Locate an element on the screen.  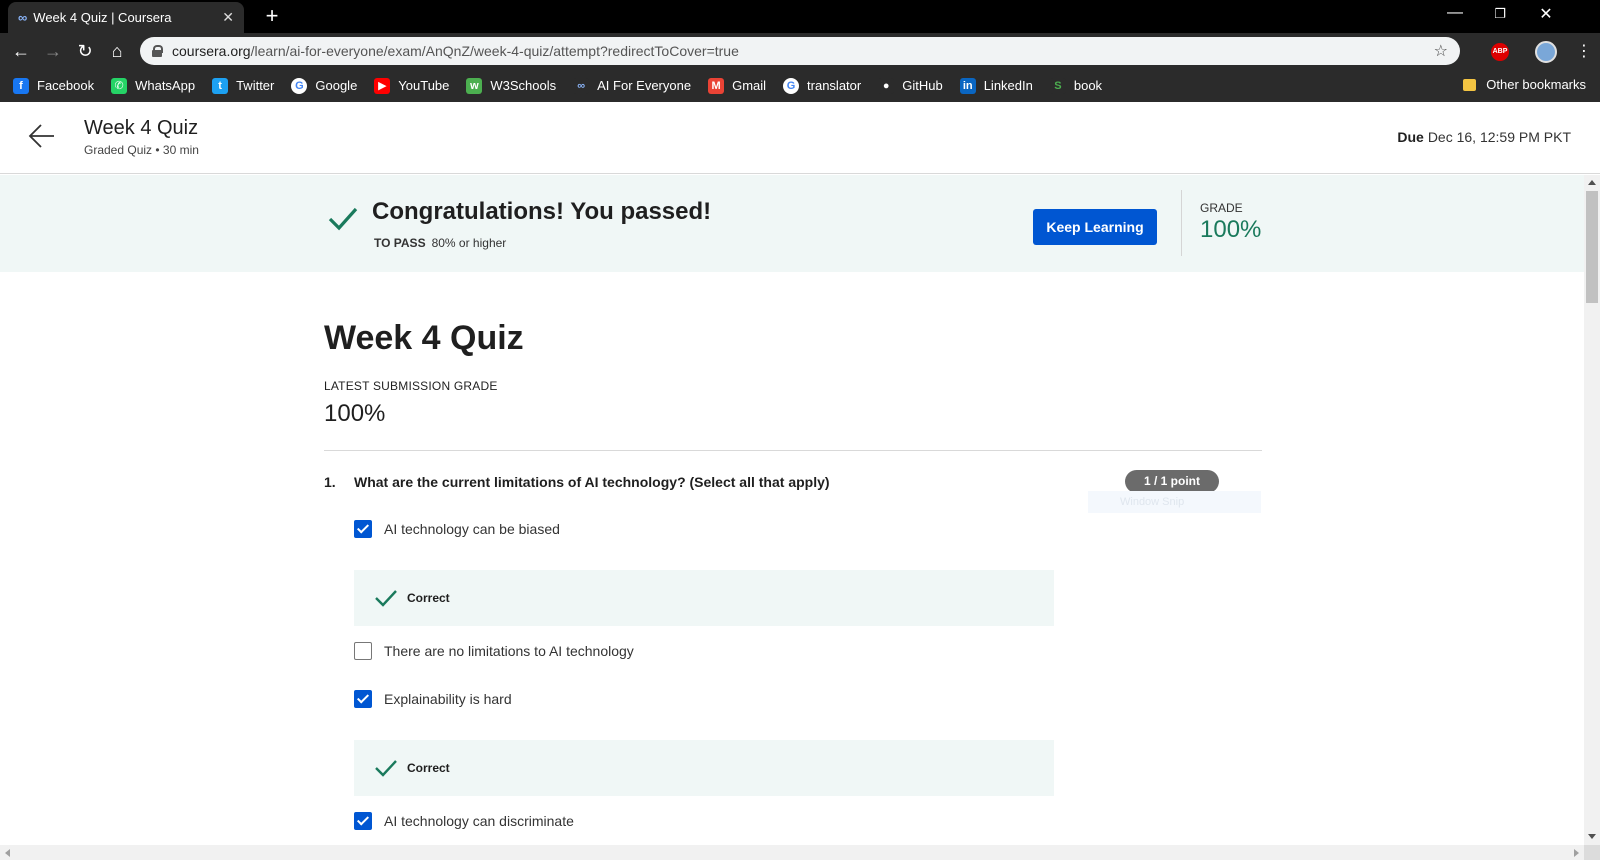
quiz-header-subtitle: Graded Quiz • 30 min is located at coordinates (141, 150).